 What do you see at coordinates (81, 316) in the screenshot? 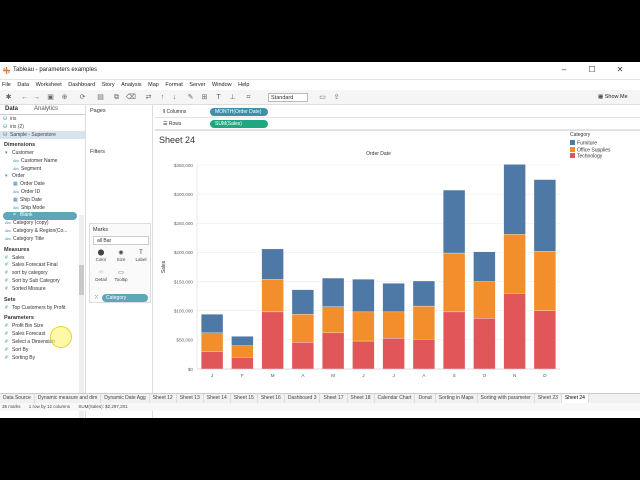
I see `data-pane-scrollbar` at bounding box center [81, 316].